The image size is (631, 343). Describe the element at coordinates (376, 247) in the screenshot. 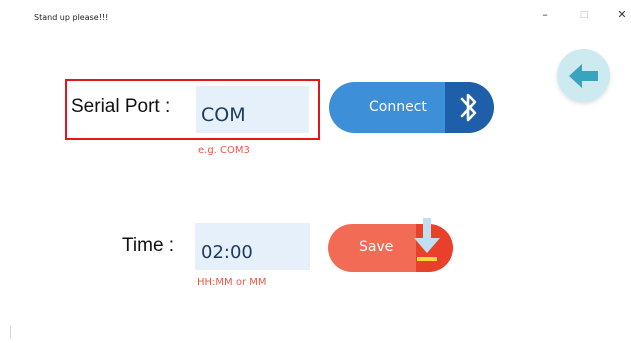

I see `save-button-label: Save` at that location.